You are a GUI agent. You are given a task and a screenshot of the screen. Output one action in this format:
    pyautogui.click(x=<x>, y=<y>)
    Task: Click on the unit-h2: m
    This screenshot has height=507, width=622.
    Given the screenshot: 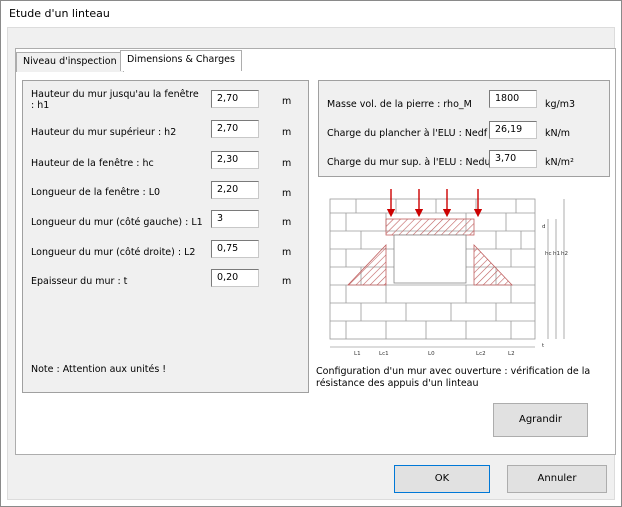 What is the action you would take?
    pyautogui.click(x=287, y=132)
    